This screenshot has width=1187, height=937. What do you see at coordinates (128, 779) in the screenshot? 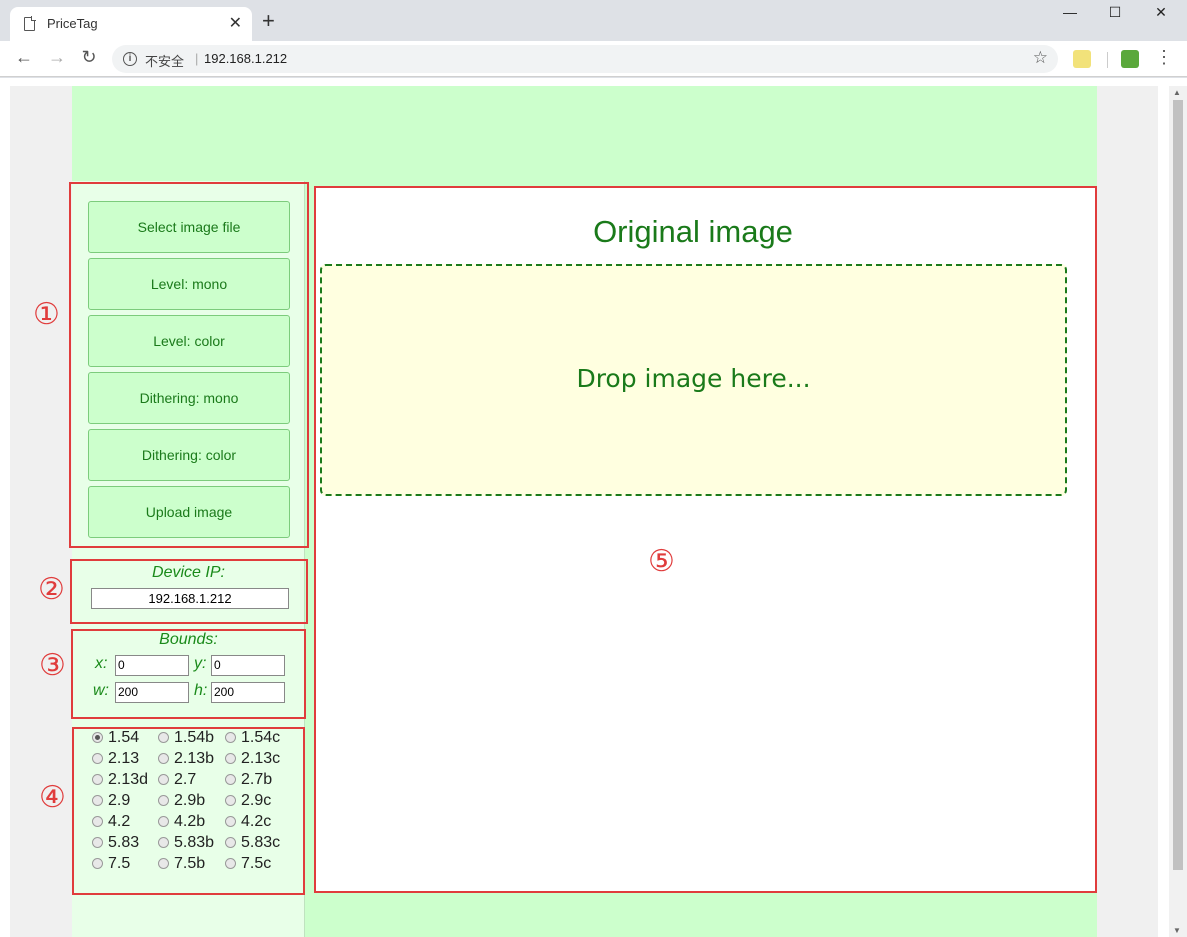
I see `radio-label: 2.13d` at bounding box center [128, 779].